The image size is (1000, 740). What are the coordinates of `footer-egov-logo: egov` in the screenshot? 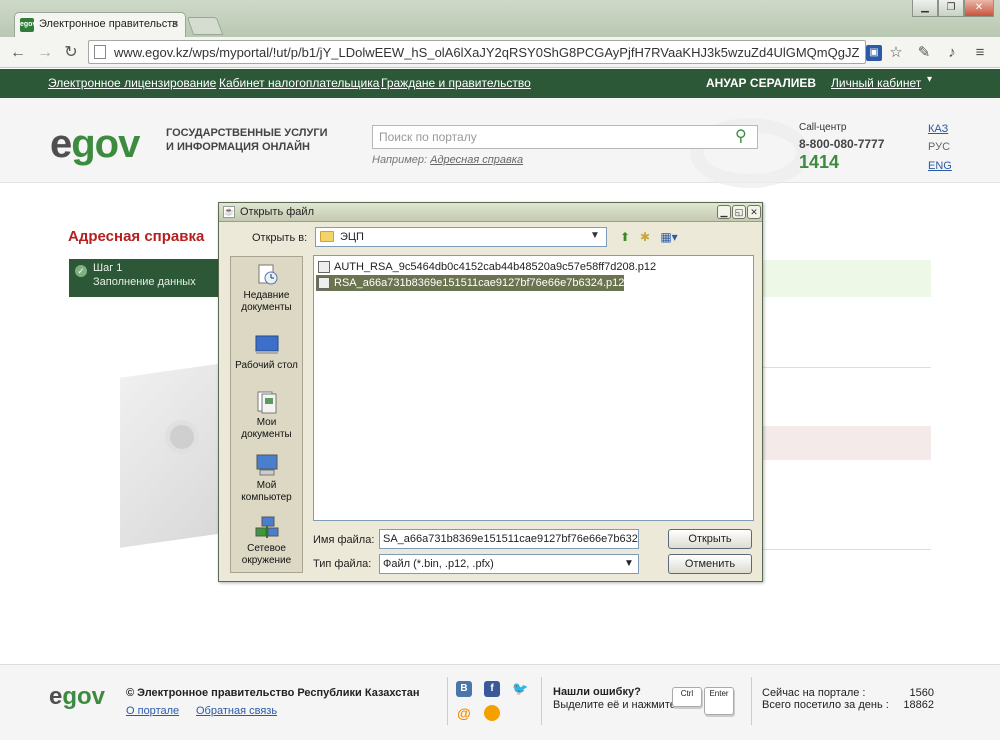 It's located at (77, 697).